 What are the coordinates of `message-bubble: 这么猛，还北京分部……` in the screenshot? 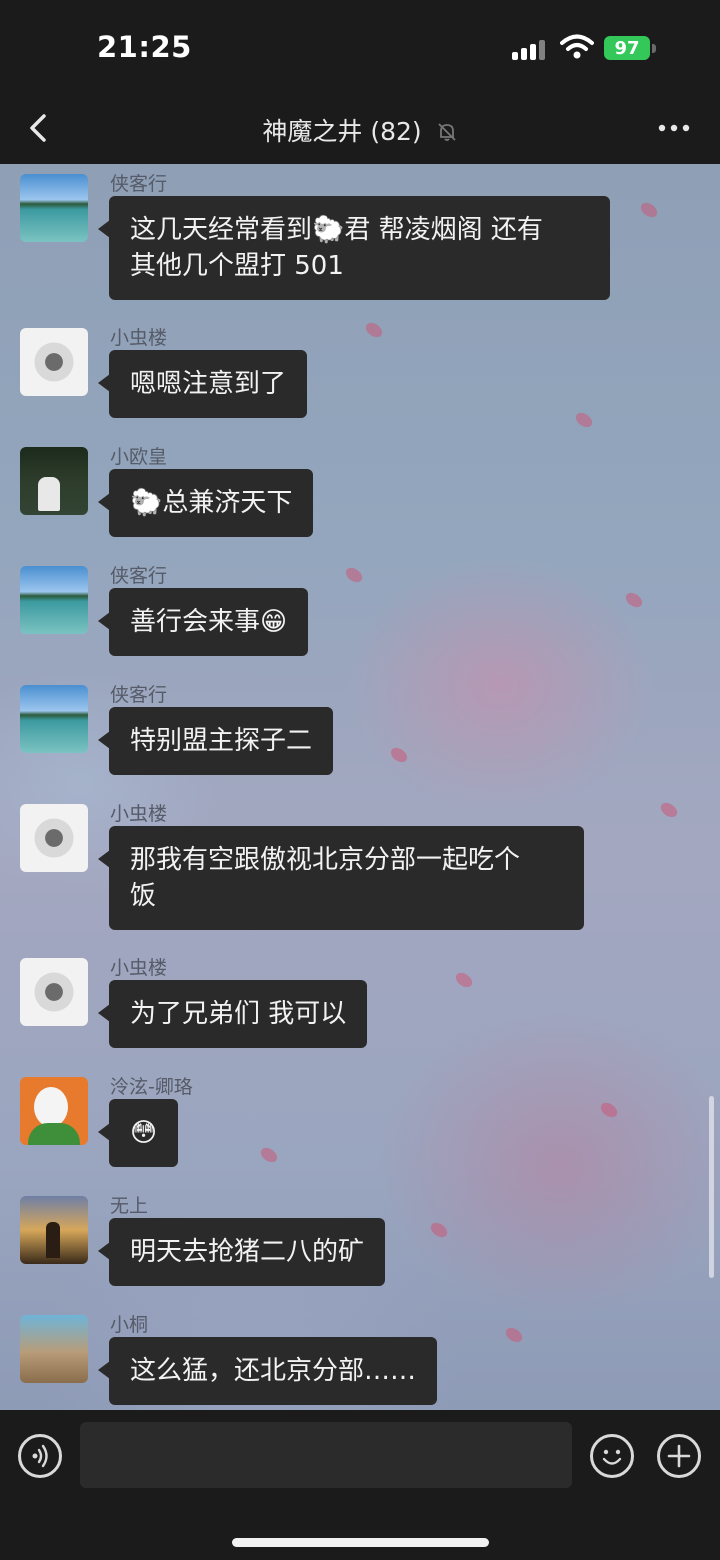 It's located at (267, 1371).